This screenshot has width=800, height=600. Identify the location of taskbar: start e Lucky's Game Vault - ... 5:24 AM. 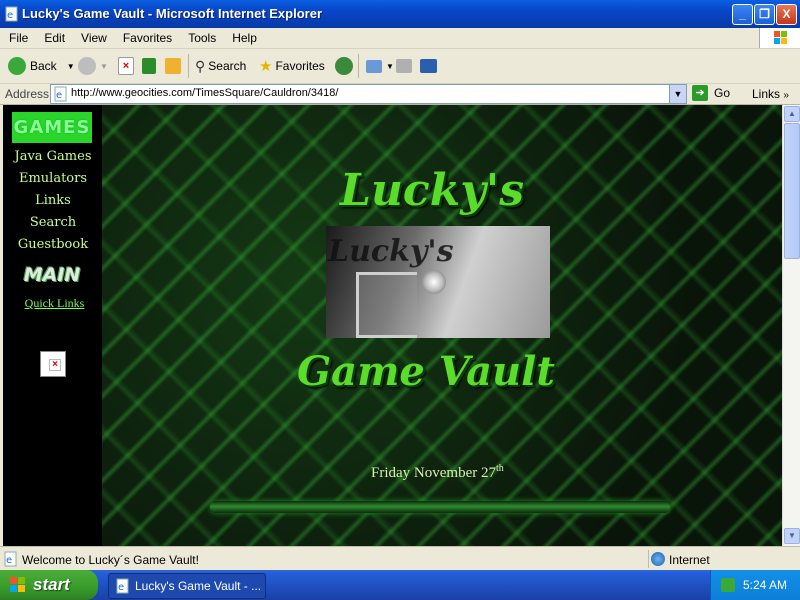
(400, 585).